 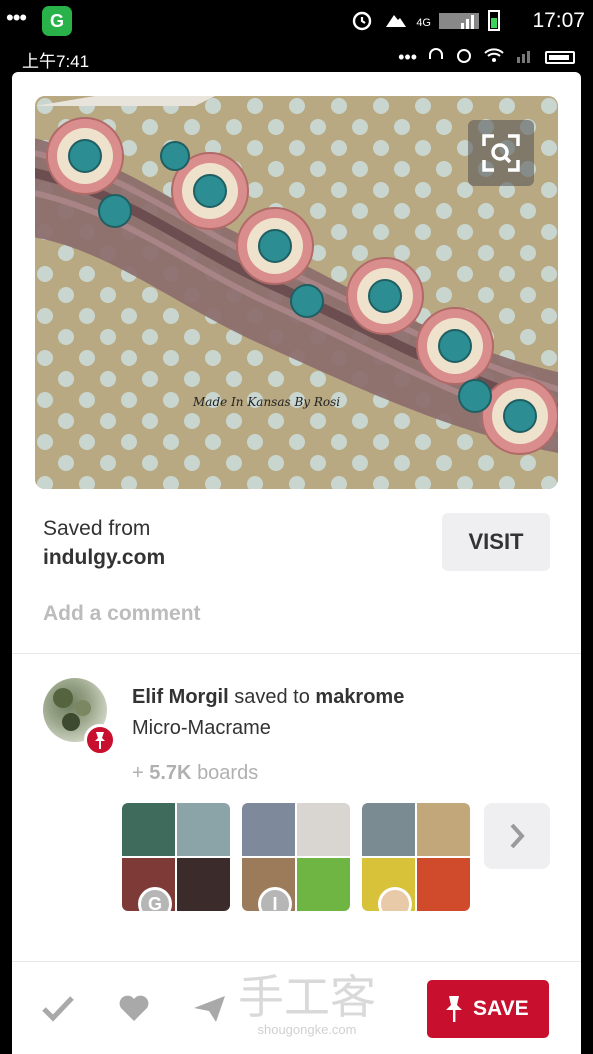 What do you see at coordinates (195, 773) in the screenshot?
I see `boards-count: + 5.7K boards` at bounding box center [195, 773].